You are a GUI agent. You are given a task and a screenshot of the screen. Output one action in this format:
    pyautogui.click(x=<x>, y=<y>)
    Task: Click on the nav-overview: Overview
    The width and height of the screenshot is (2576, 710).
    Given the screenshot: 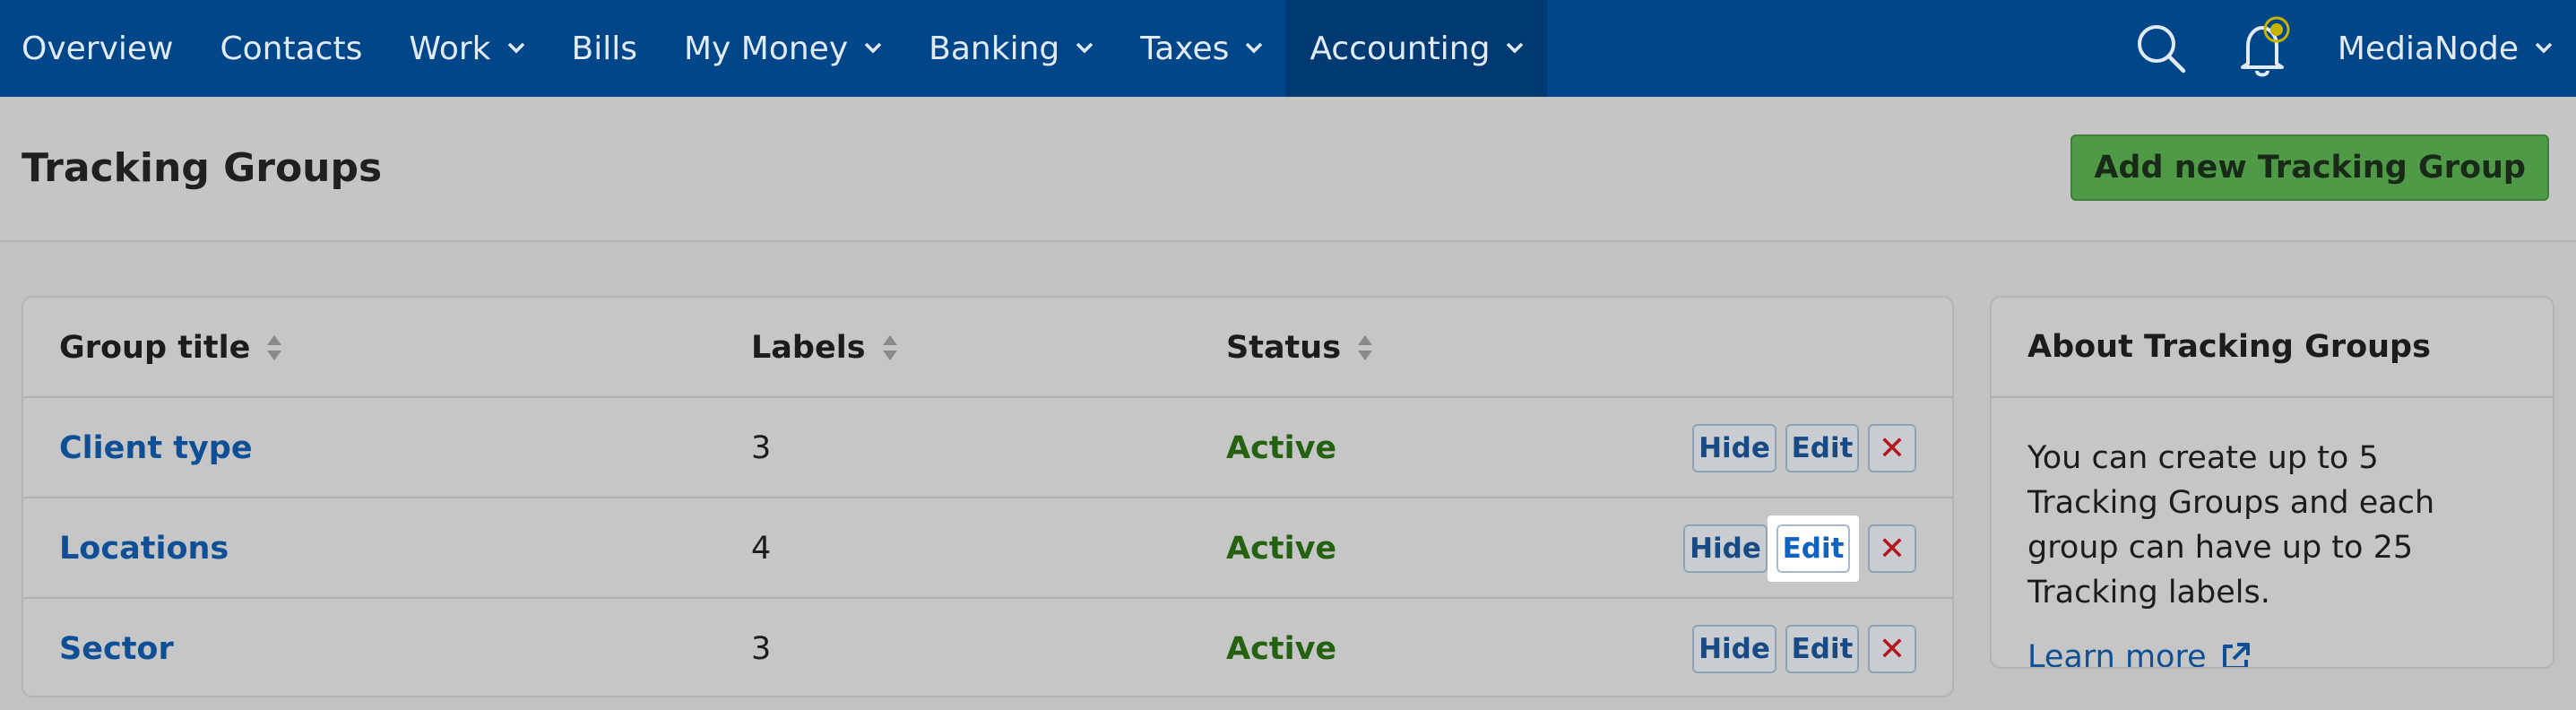 What is the action you would take?
    pyautogui.click(x=98, y=49)
    